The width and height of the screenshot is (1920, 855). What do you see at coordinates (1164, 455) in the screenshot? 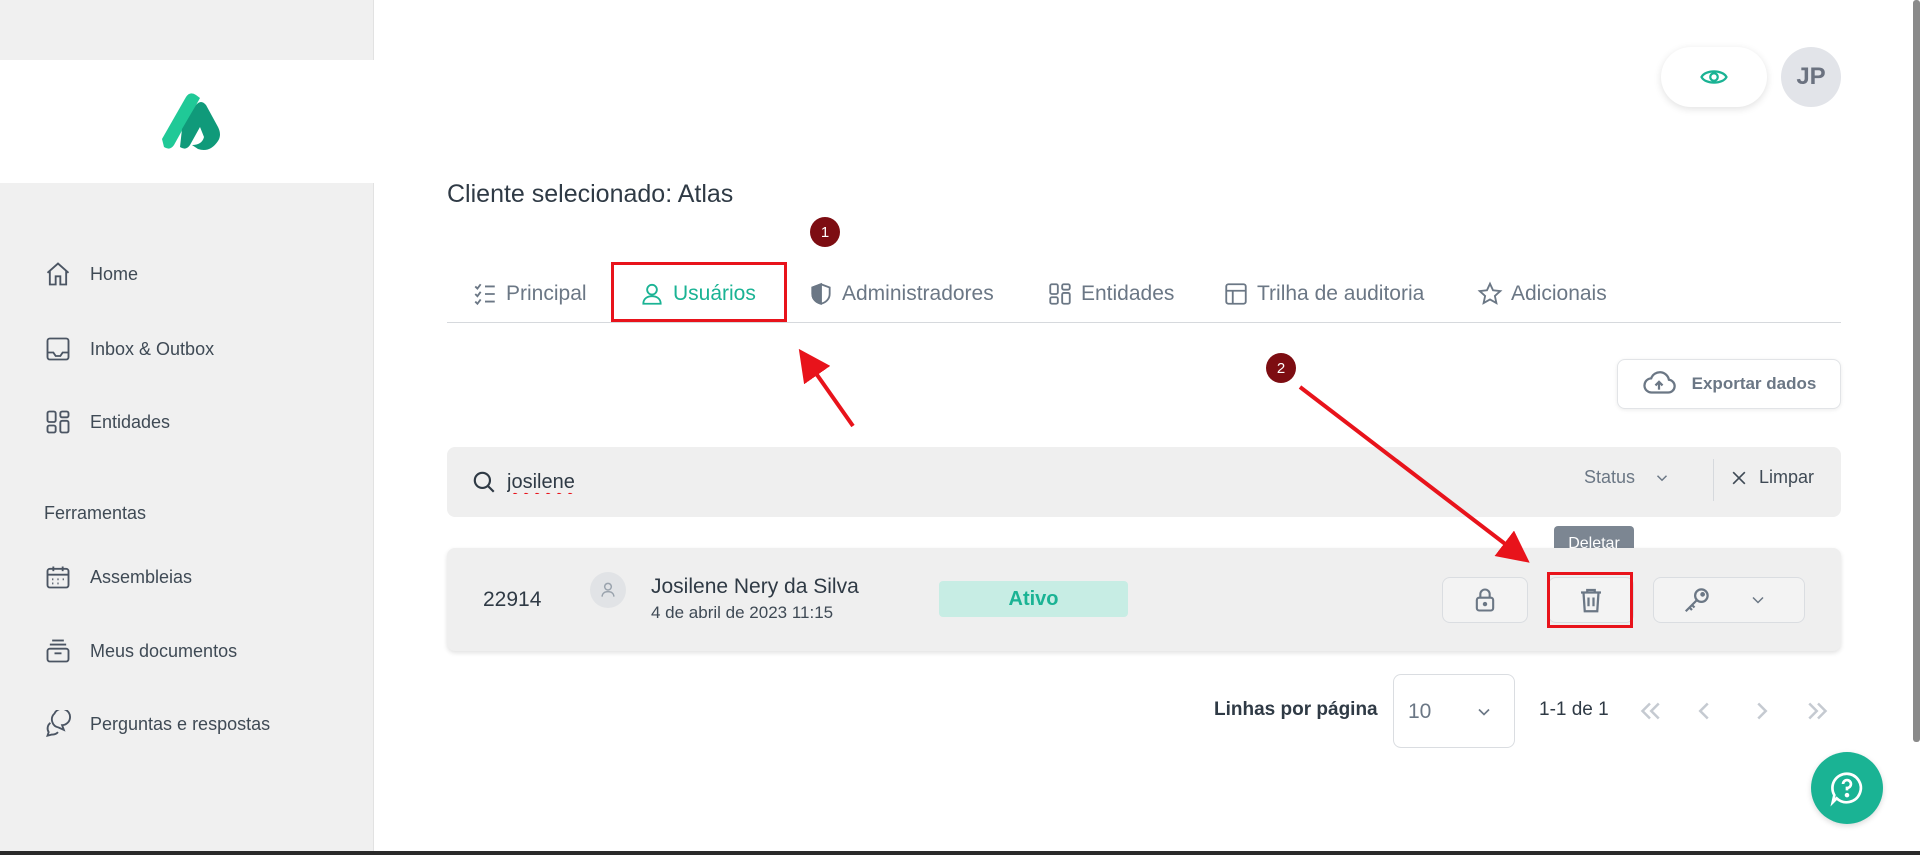
I see `annotation-arrows` at bounding box center [1164, 455].